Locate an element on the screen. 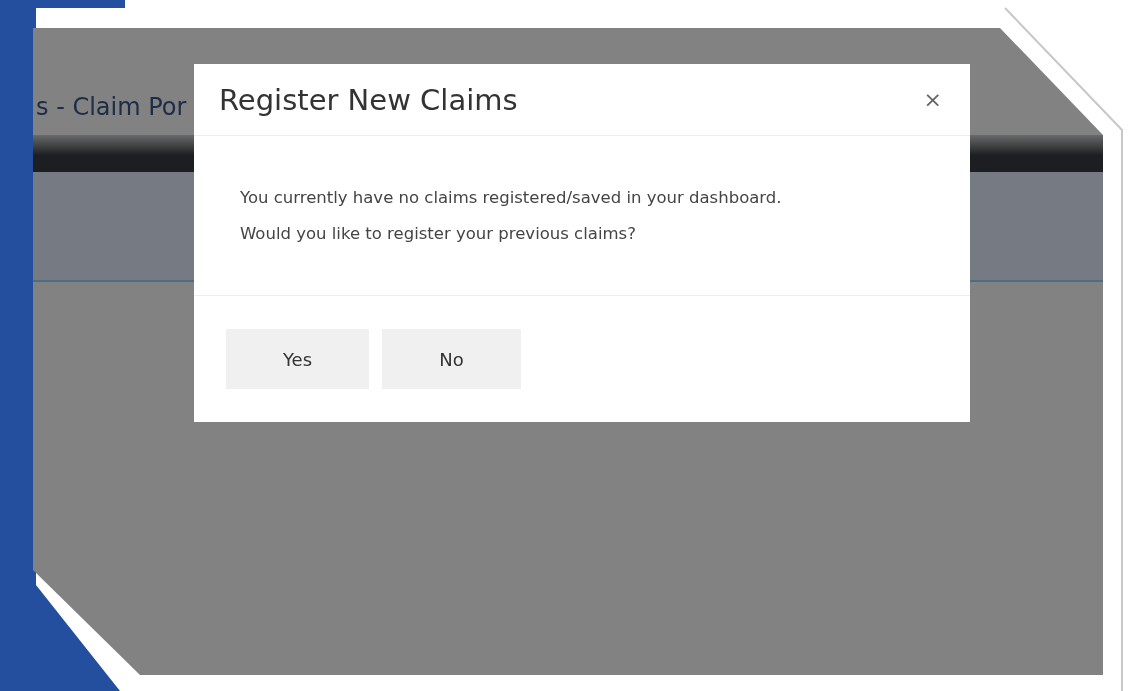  dialog-button: No is located at coordinates (451, 359).